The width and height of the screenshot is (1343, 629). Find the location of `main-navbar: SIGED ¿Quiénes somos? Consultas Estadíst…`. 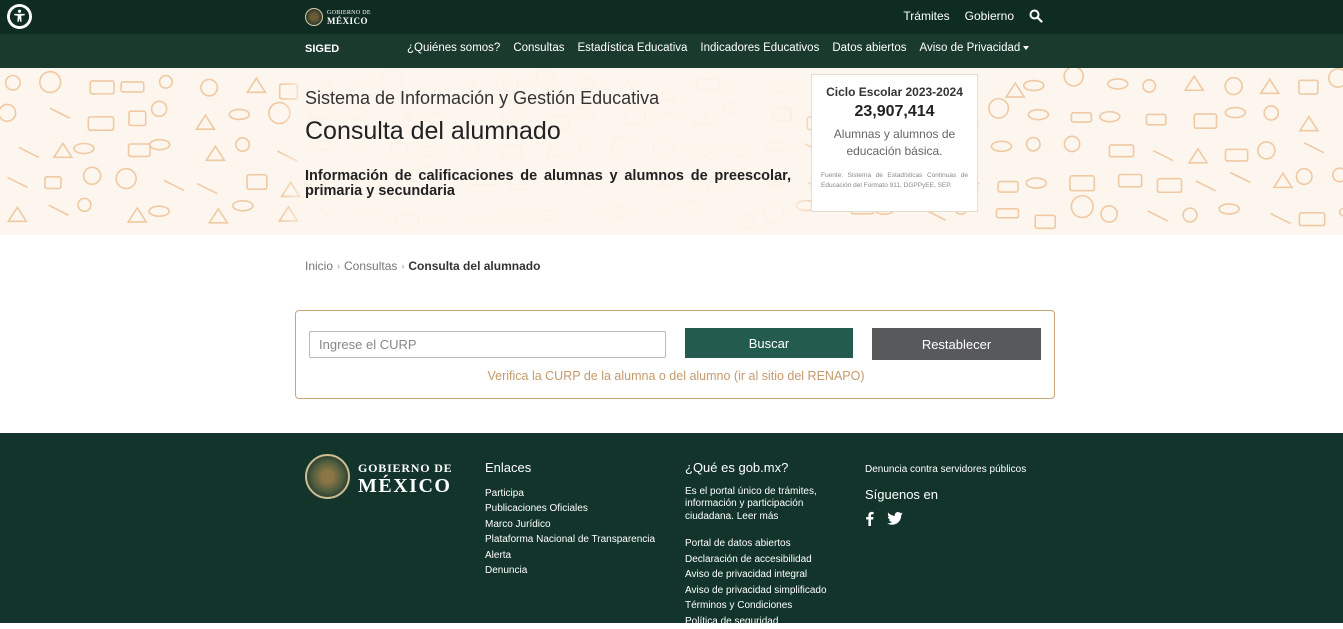

main-navbar: SIGED ¿Quiénes somos? Consultas Estadíst… is located at coordinates (671, 51).